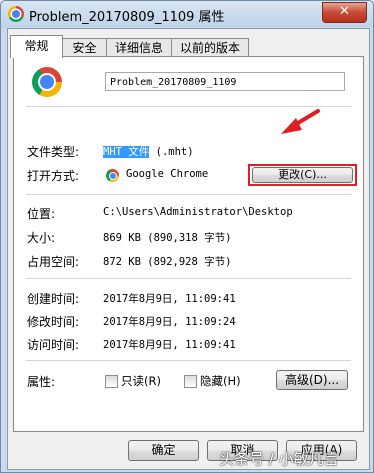  Describe the element at coordinates (163, 450) in the screenshot. I see `ok-button: 确定` at that location.